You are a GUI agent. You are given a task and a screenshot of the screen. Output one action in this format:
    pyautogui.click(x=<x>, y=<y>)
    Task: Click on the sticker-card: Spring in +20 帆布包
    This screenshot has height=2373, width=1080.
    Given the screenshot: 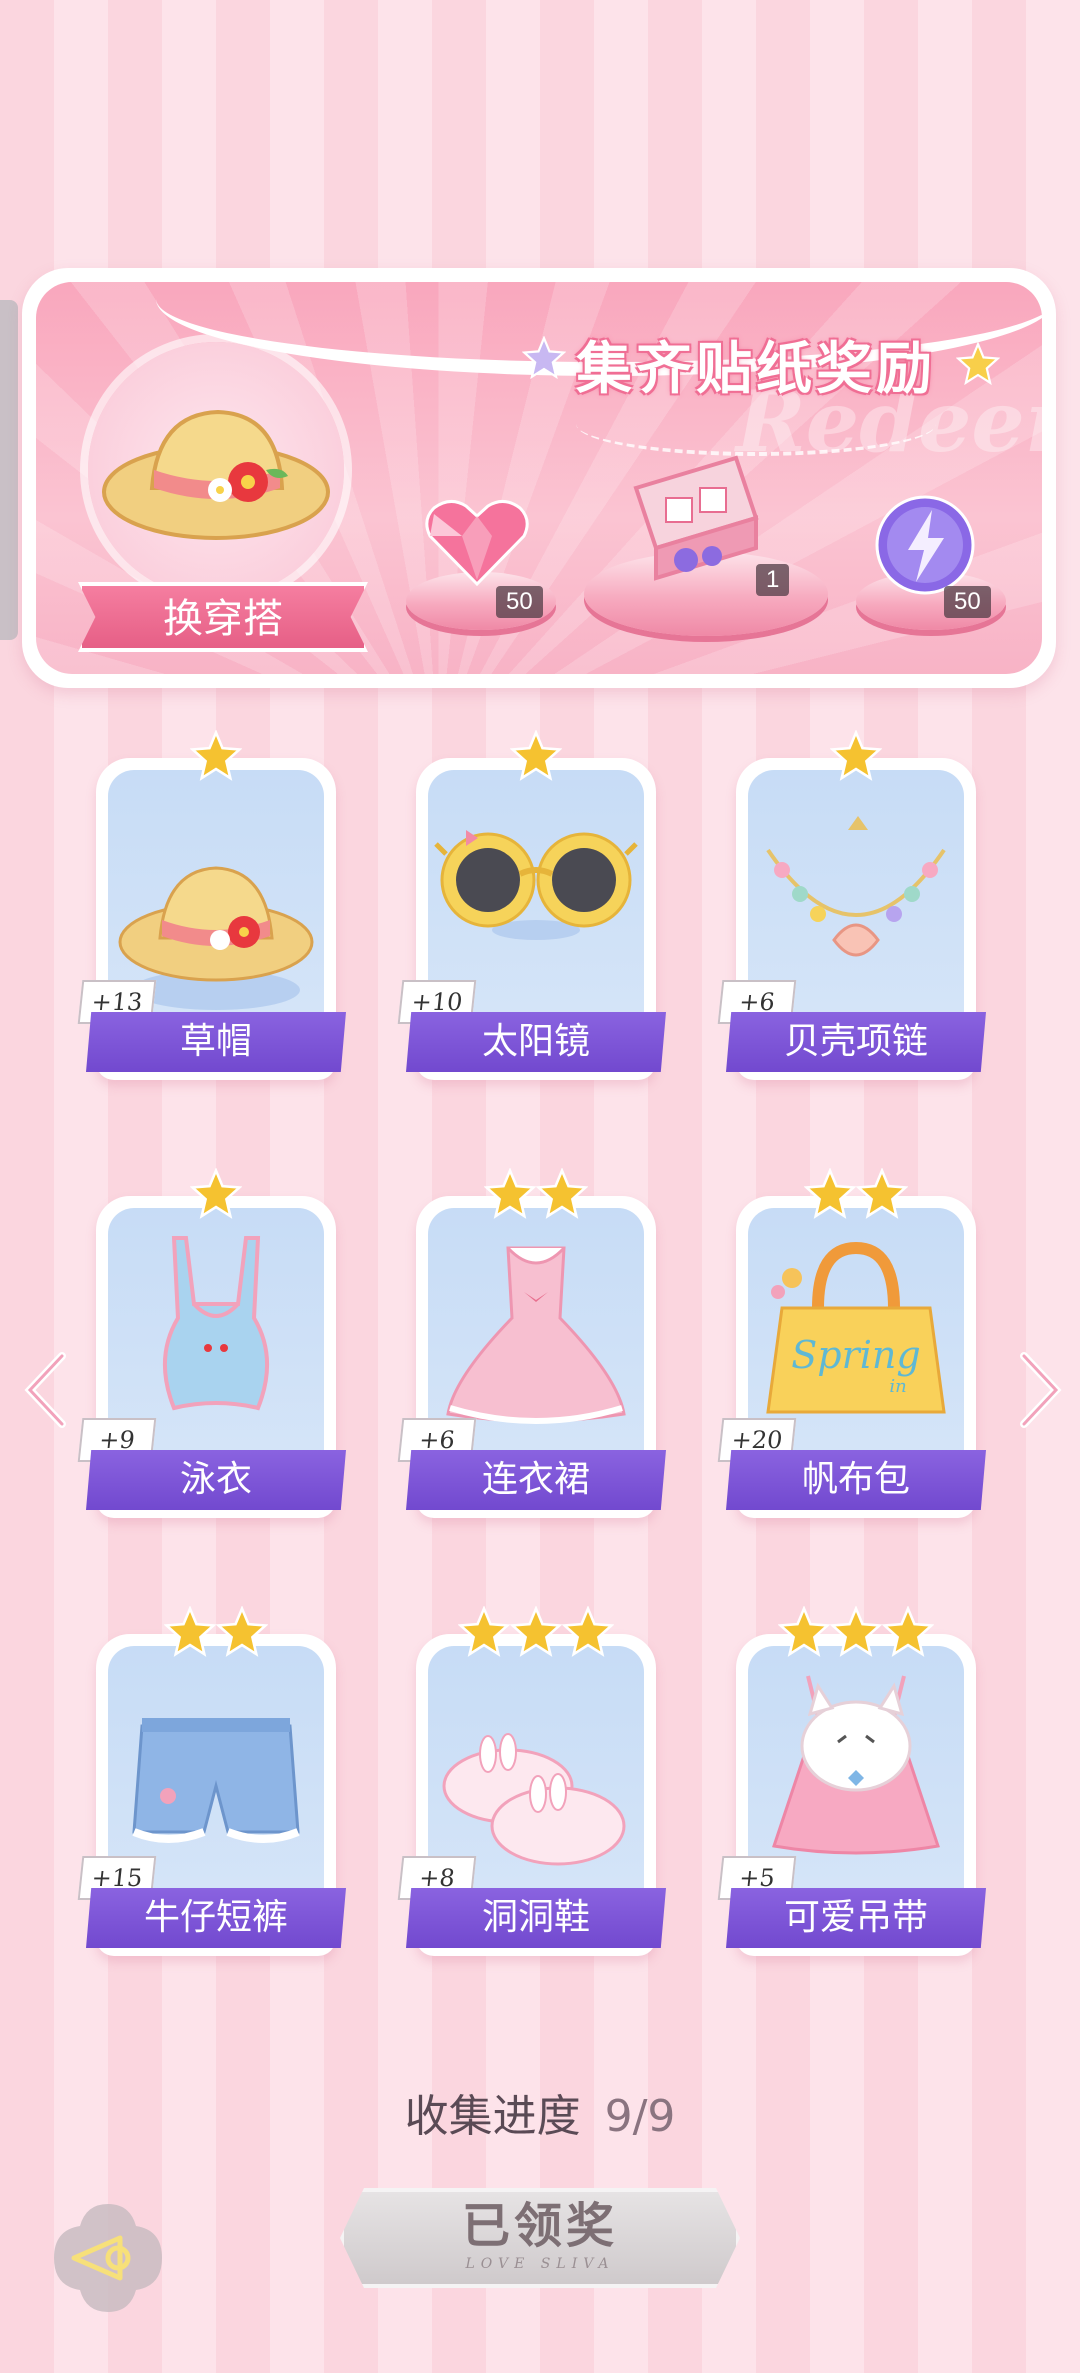 What is the action you would take?
    pyautogui.click(x=851, y=1348)
    